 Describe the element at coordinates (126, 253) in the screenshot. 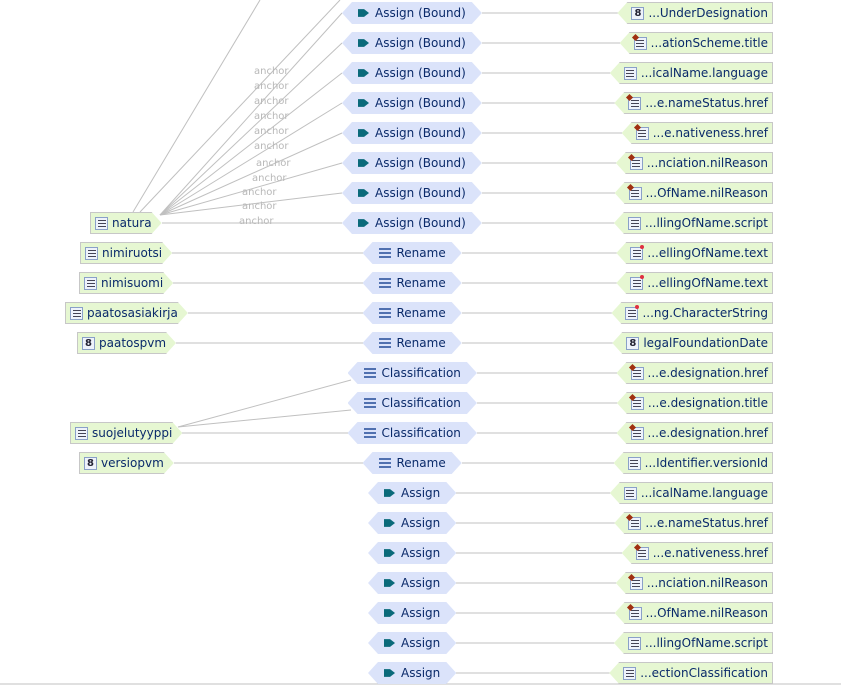

I see `source-node: nimiruotsi` at that location.